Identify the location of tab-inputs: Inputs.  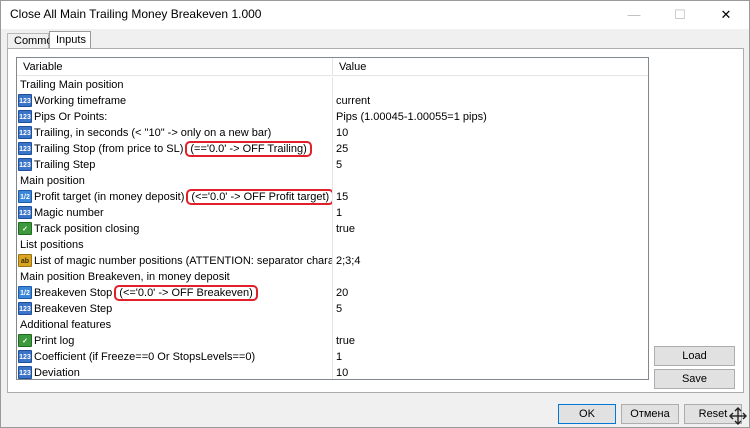
(70, 40).